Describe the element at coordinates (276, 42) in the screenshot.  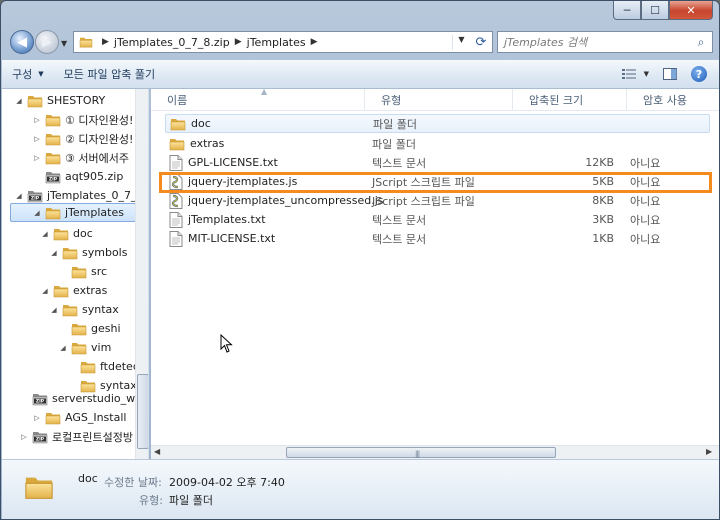
I see `breadcrumb-jtemplates: jTemplates` at that location.